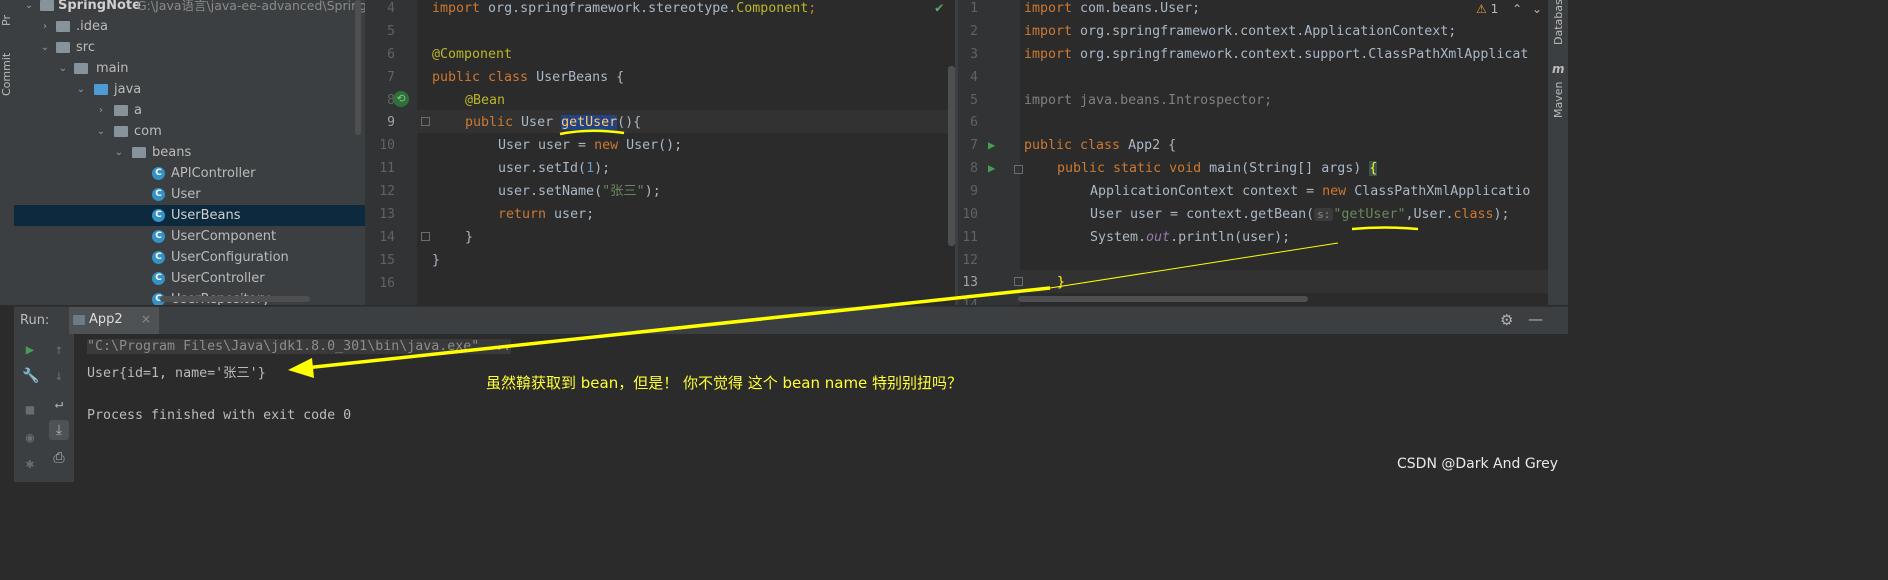 The height and width of the screenshot is (580, 1888). What do you see at coordinates (951, 156) in the screenshot?
I see `left-editor-scrollbar` at bounding box center [951, 156].